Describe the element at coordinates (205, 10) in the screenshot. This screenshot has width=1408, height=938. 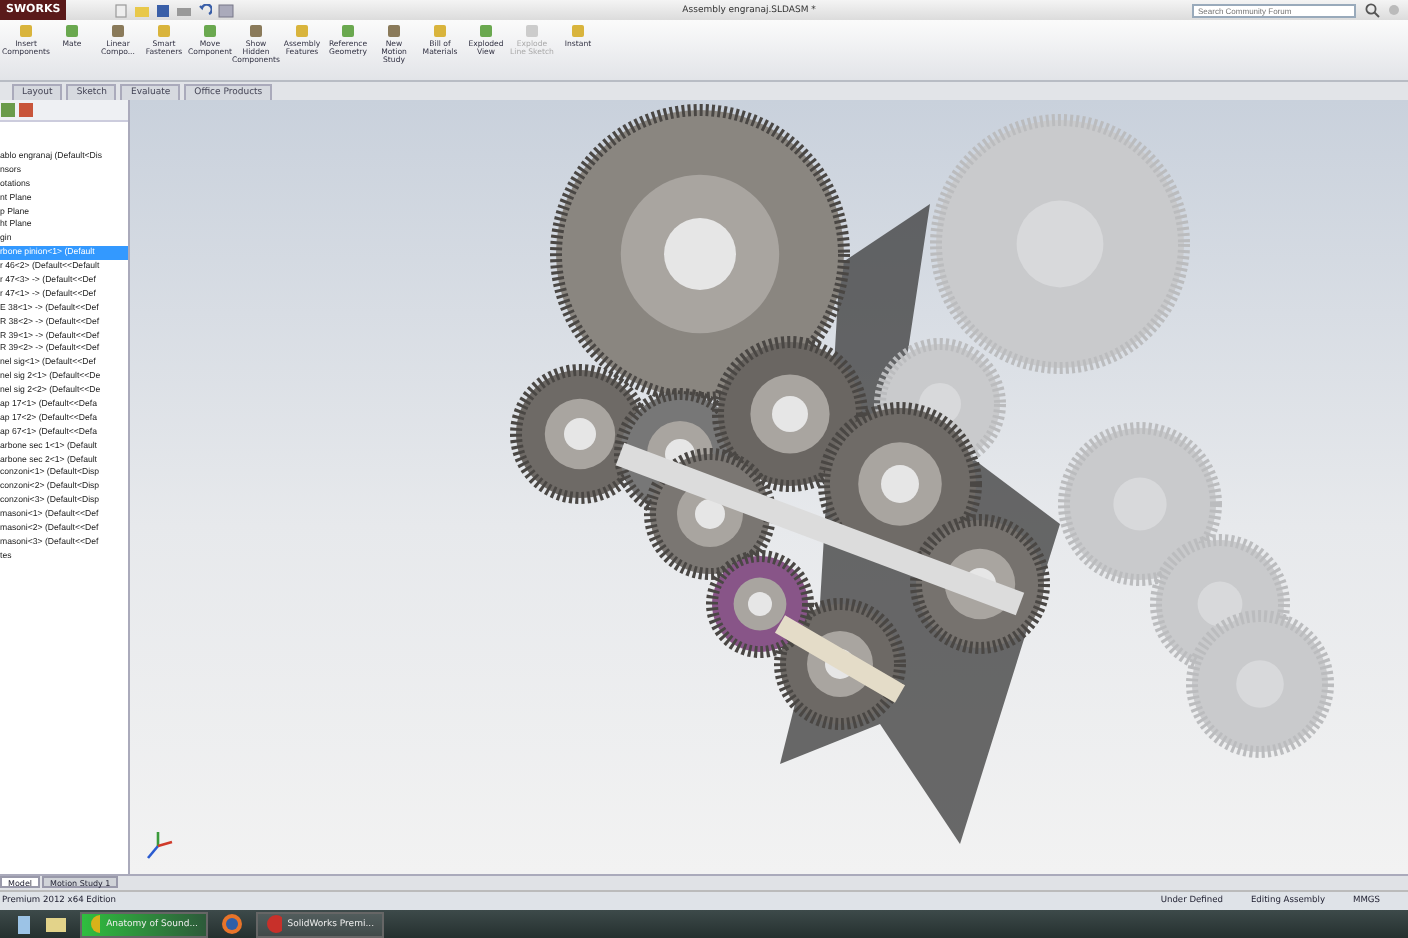
I see `undo-icon` at that location.